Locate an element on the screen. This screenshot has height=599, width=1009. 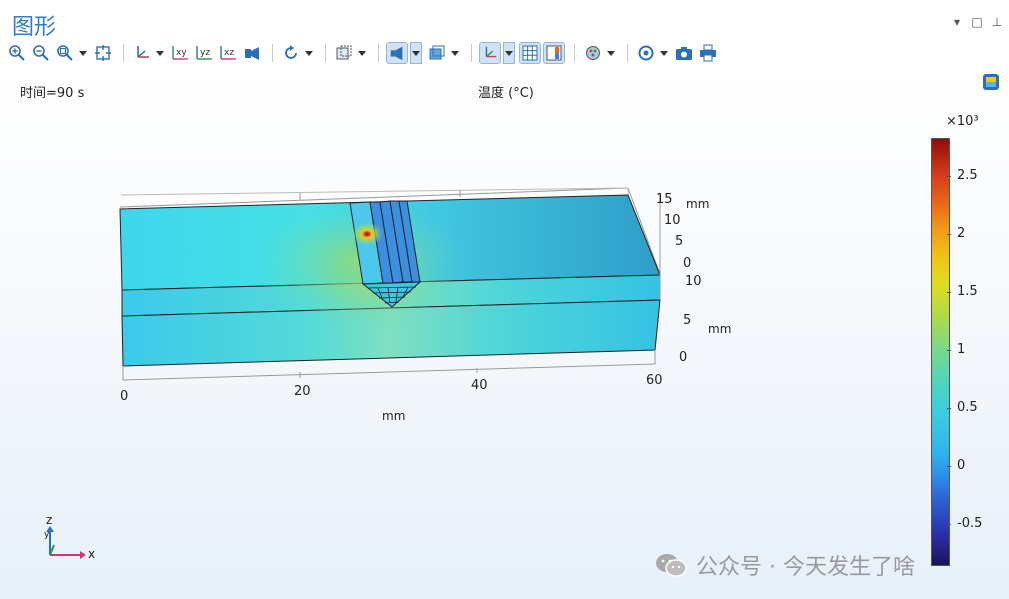
triad-y-label: y is located at coordinates (47, 535).